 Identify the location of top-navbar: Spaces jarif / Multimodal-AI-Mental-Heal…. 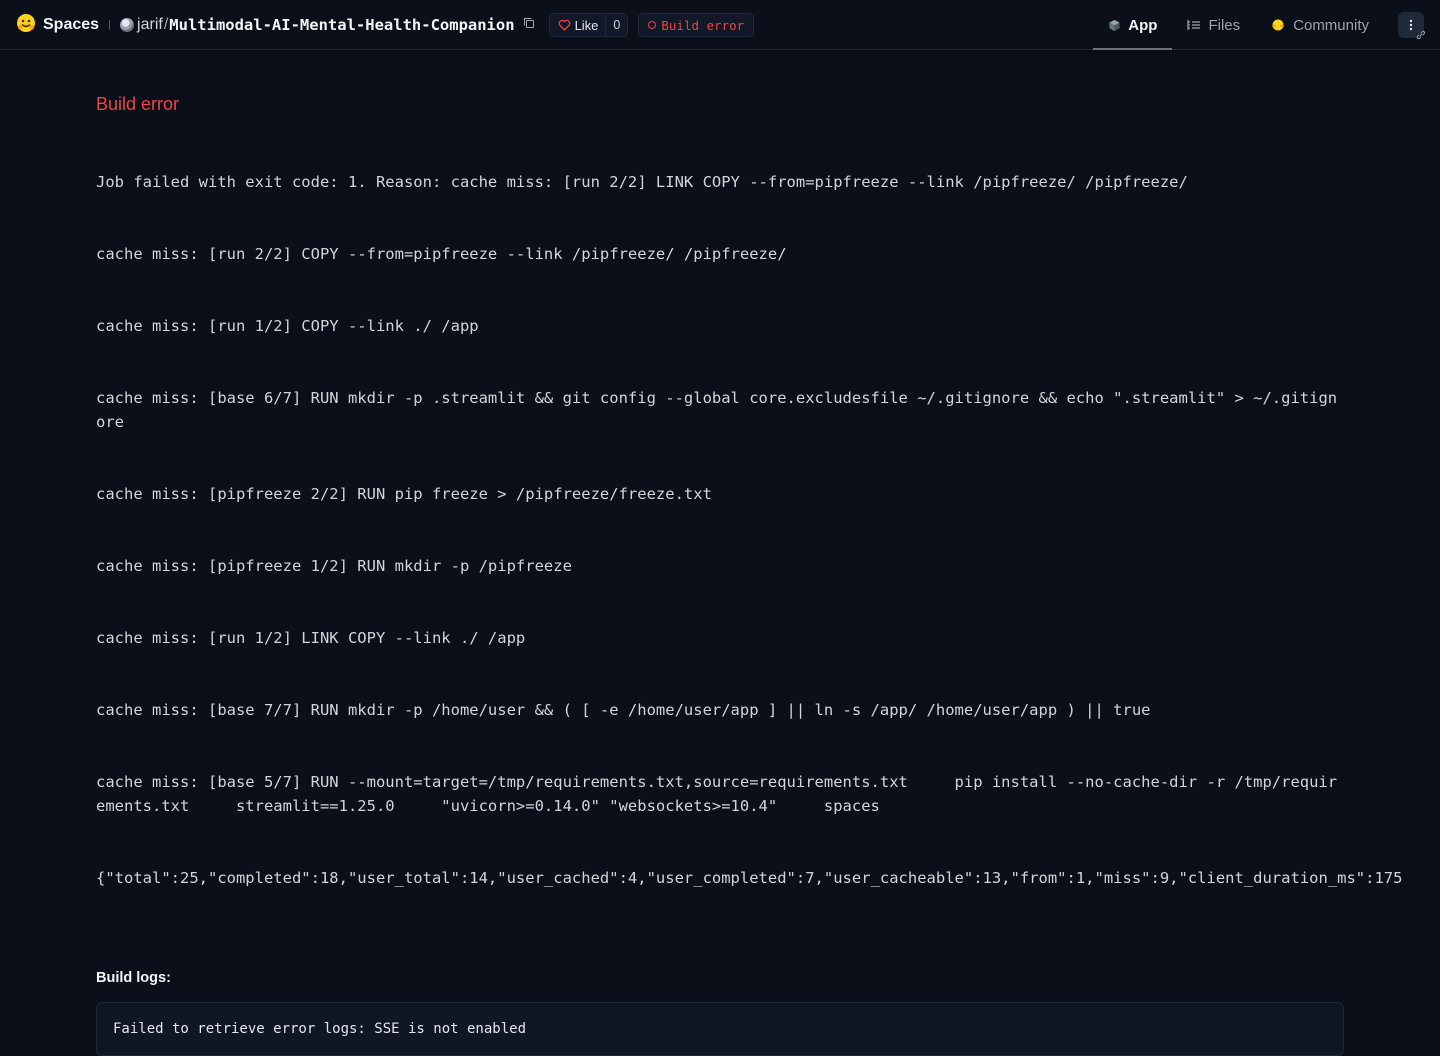
(720, 25).